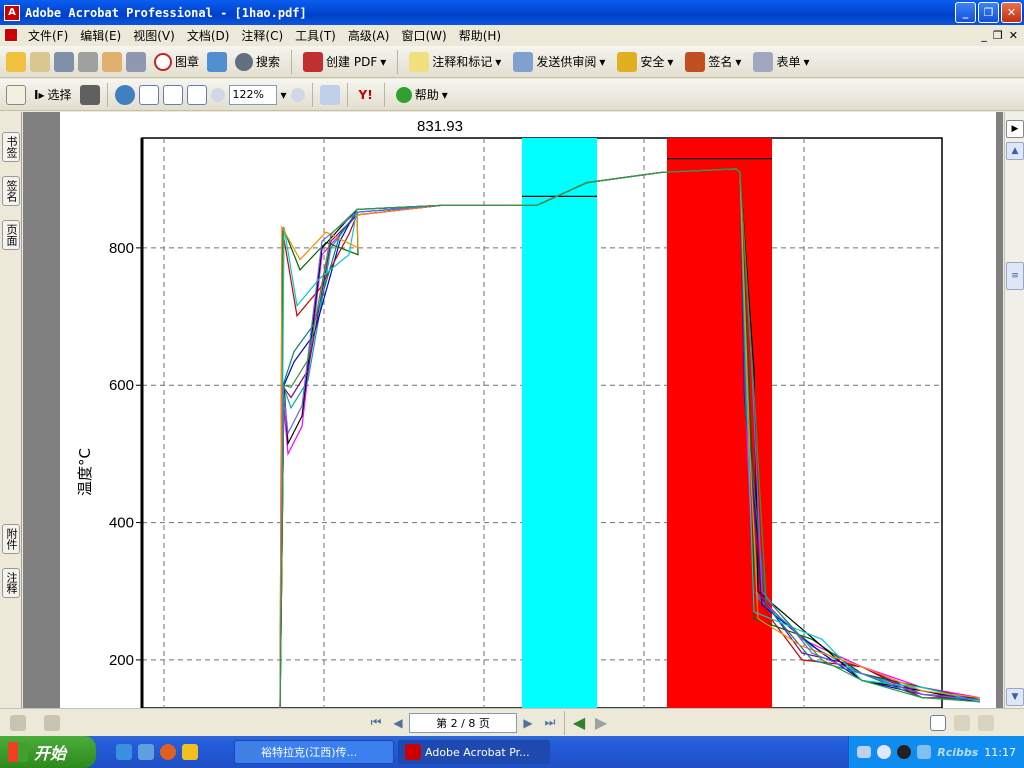 This screenshot has width=1024, height=768. Describe the element at coordinates (984, 35) in the screenshot. I see `doc-minimize-button: _` at that location.